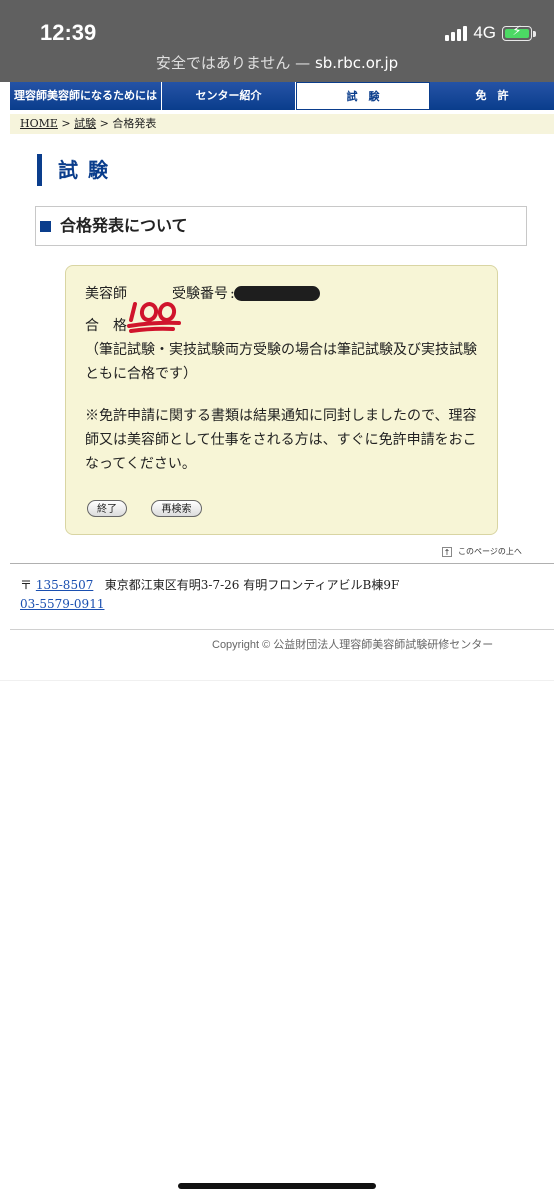  I want to click on hundred-points-icon, so click(154, 317).